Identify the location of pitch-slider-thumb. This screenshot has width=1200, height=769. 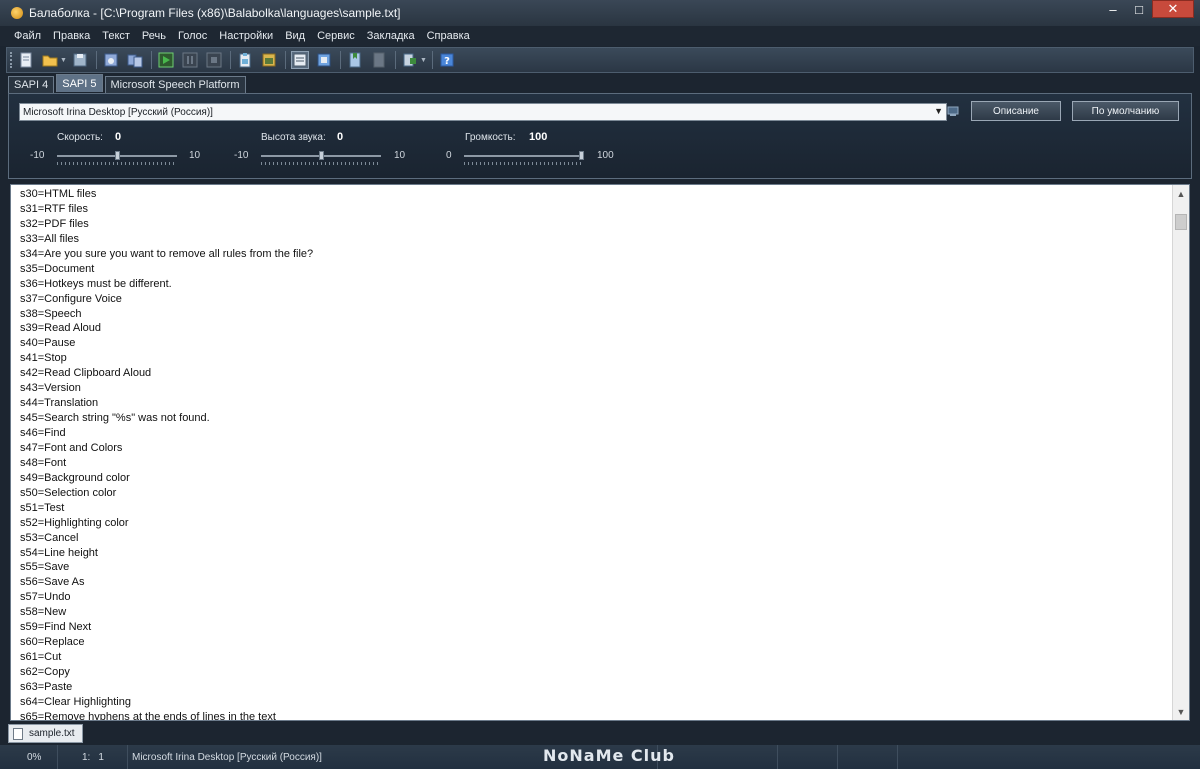
(321, 155).